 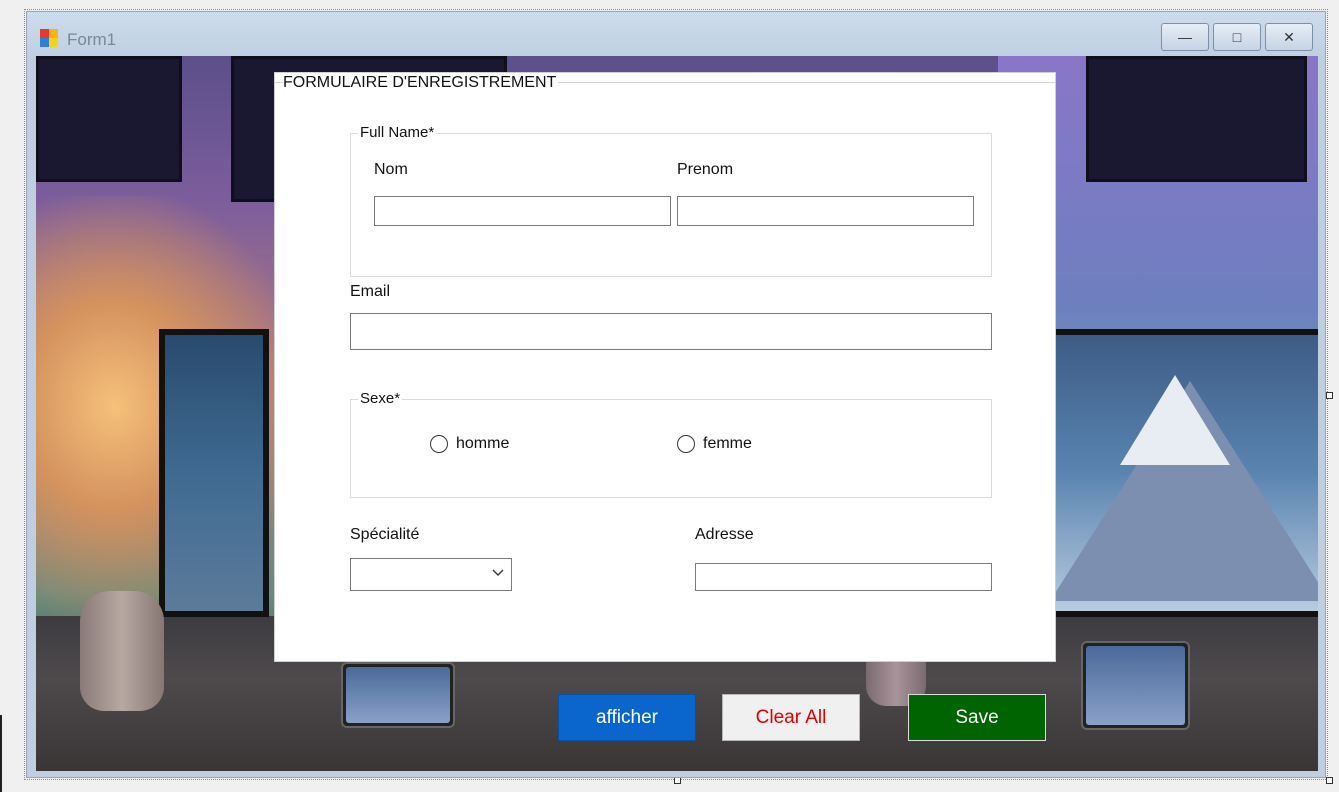 I want to click on adresse-input, so click(x=843, y=577).